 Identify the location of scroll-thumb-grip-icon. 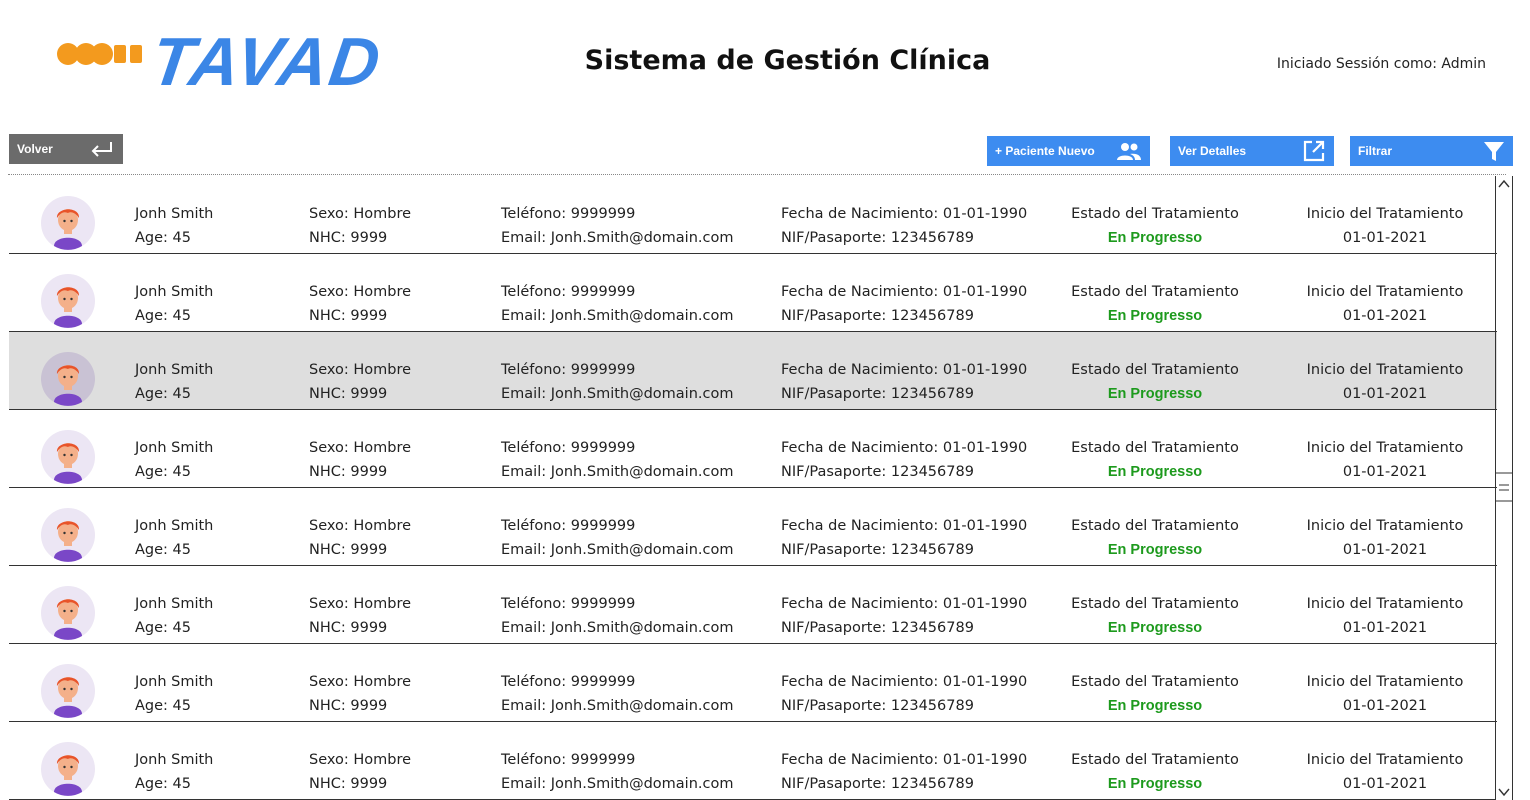
(1504, 489).